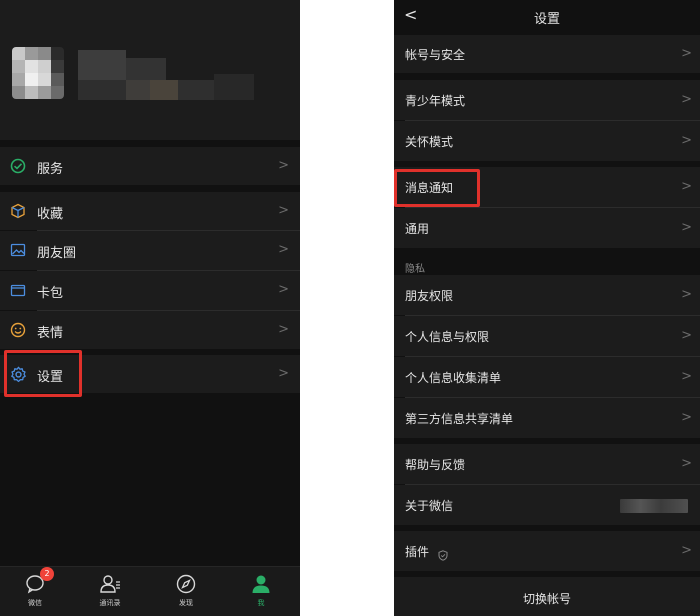 The width and height of the screenshot is (700, 616). I want to click on settings-label: 消息通知, so click(429, 188).